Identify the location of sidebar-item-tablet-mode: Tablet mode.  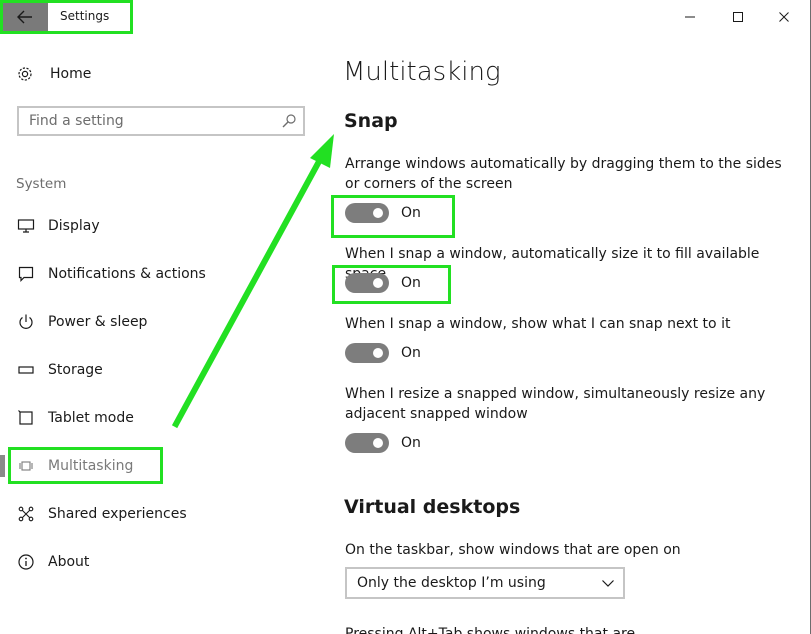
(75, 418).